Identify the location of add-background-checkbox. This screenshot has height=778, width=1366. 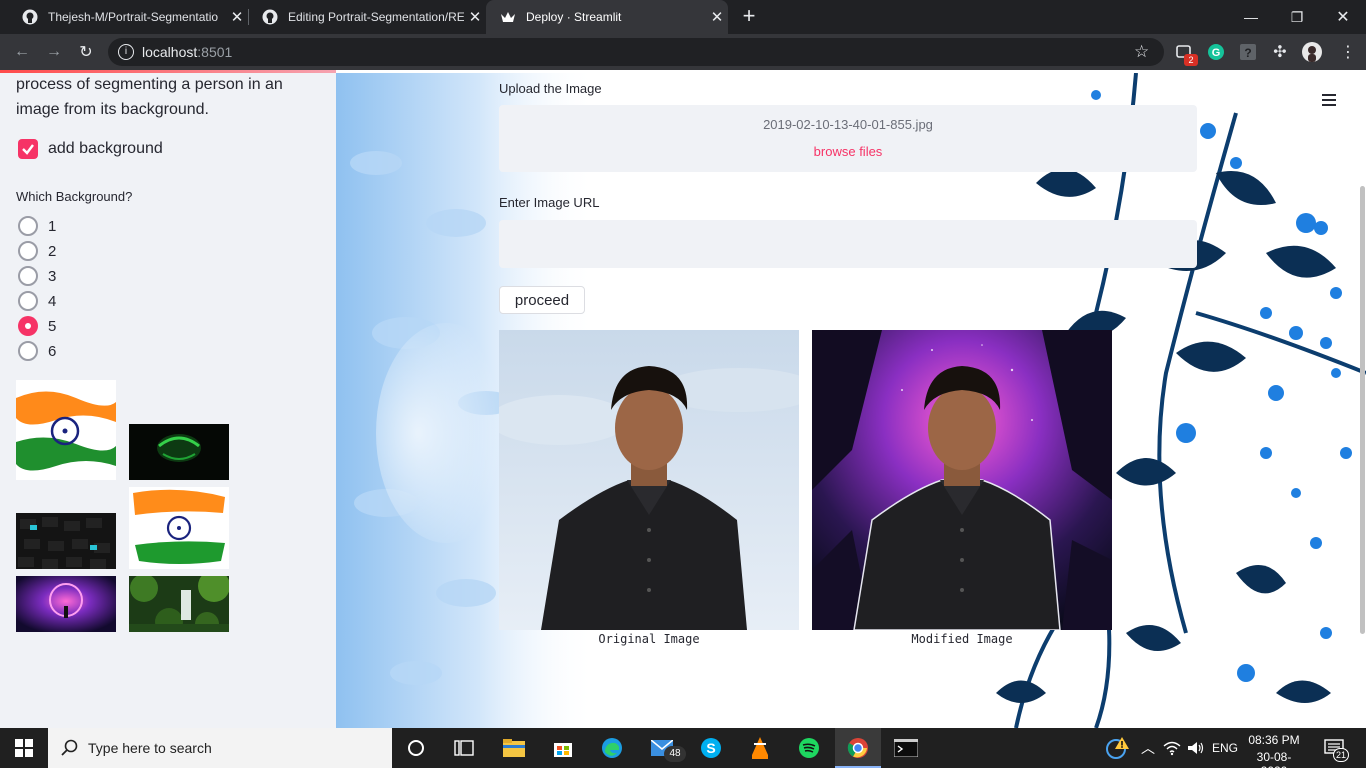
(28, 149).